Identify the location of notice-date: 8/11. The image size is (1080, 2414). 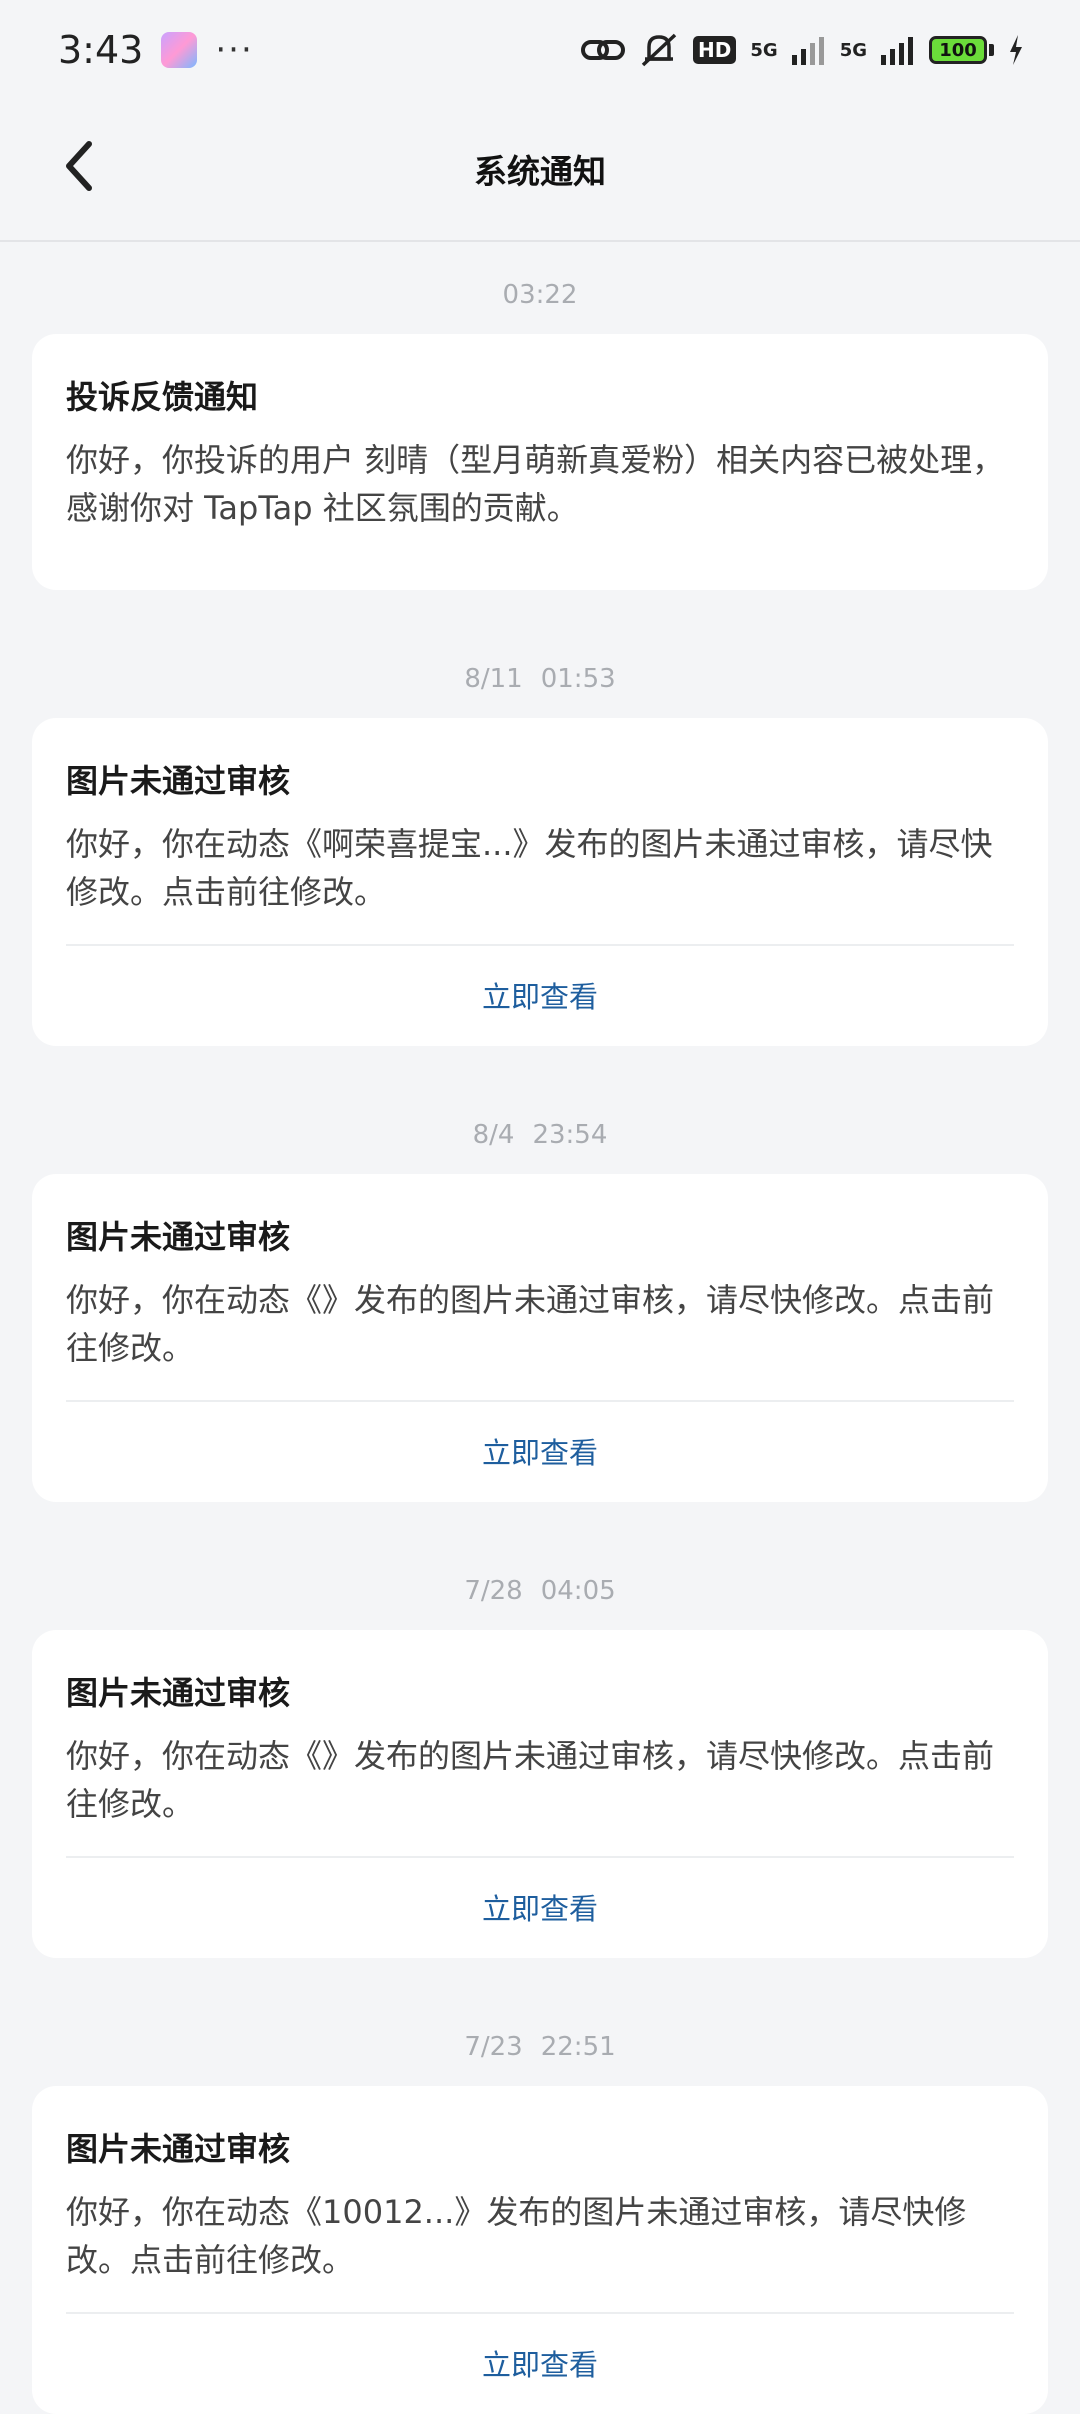
(493, 679).